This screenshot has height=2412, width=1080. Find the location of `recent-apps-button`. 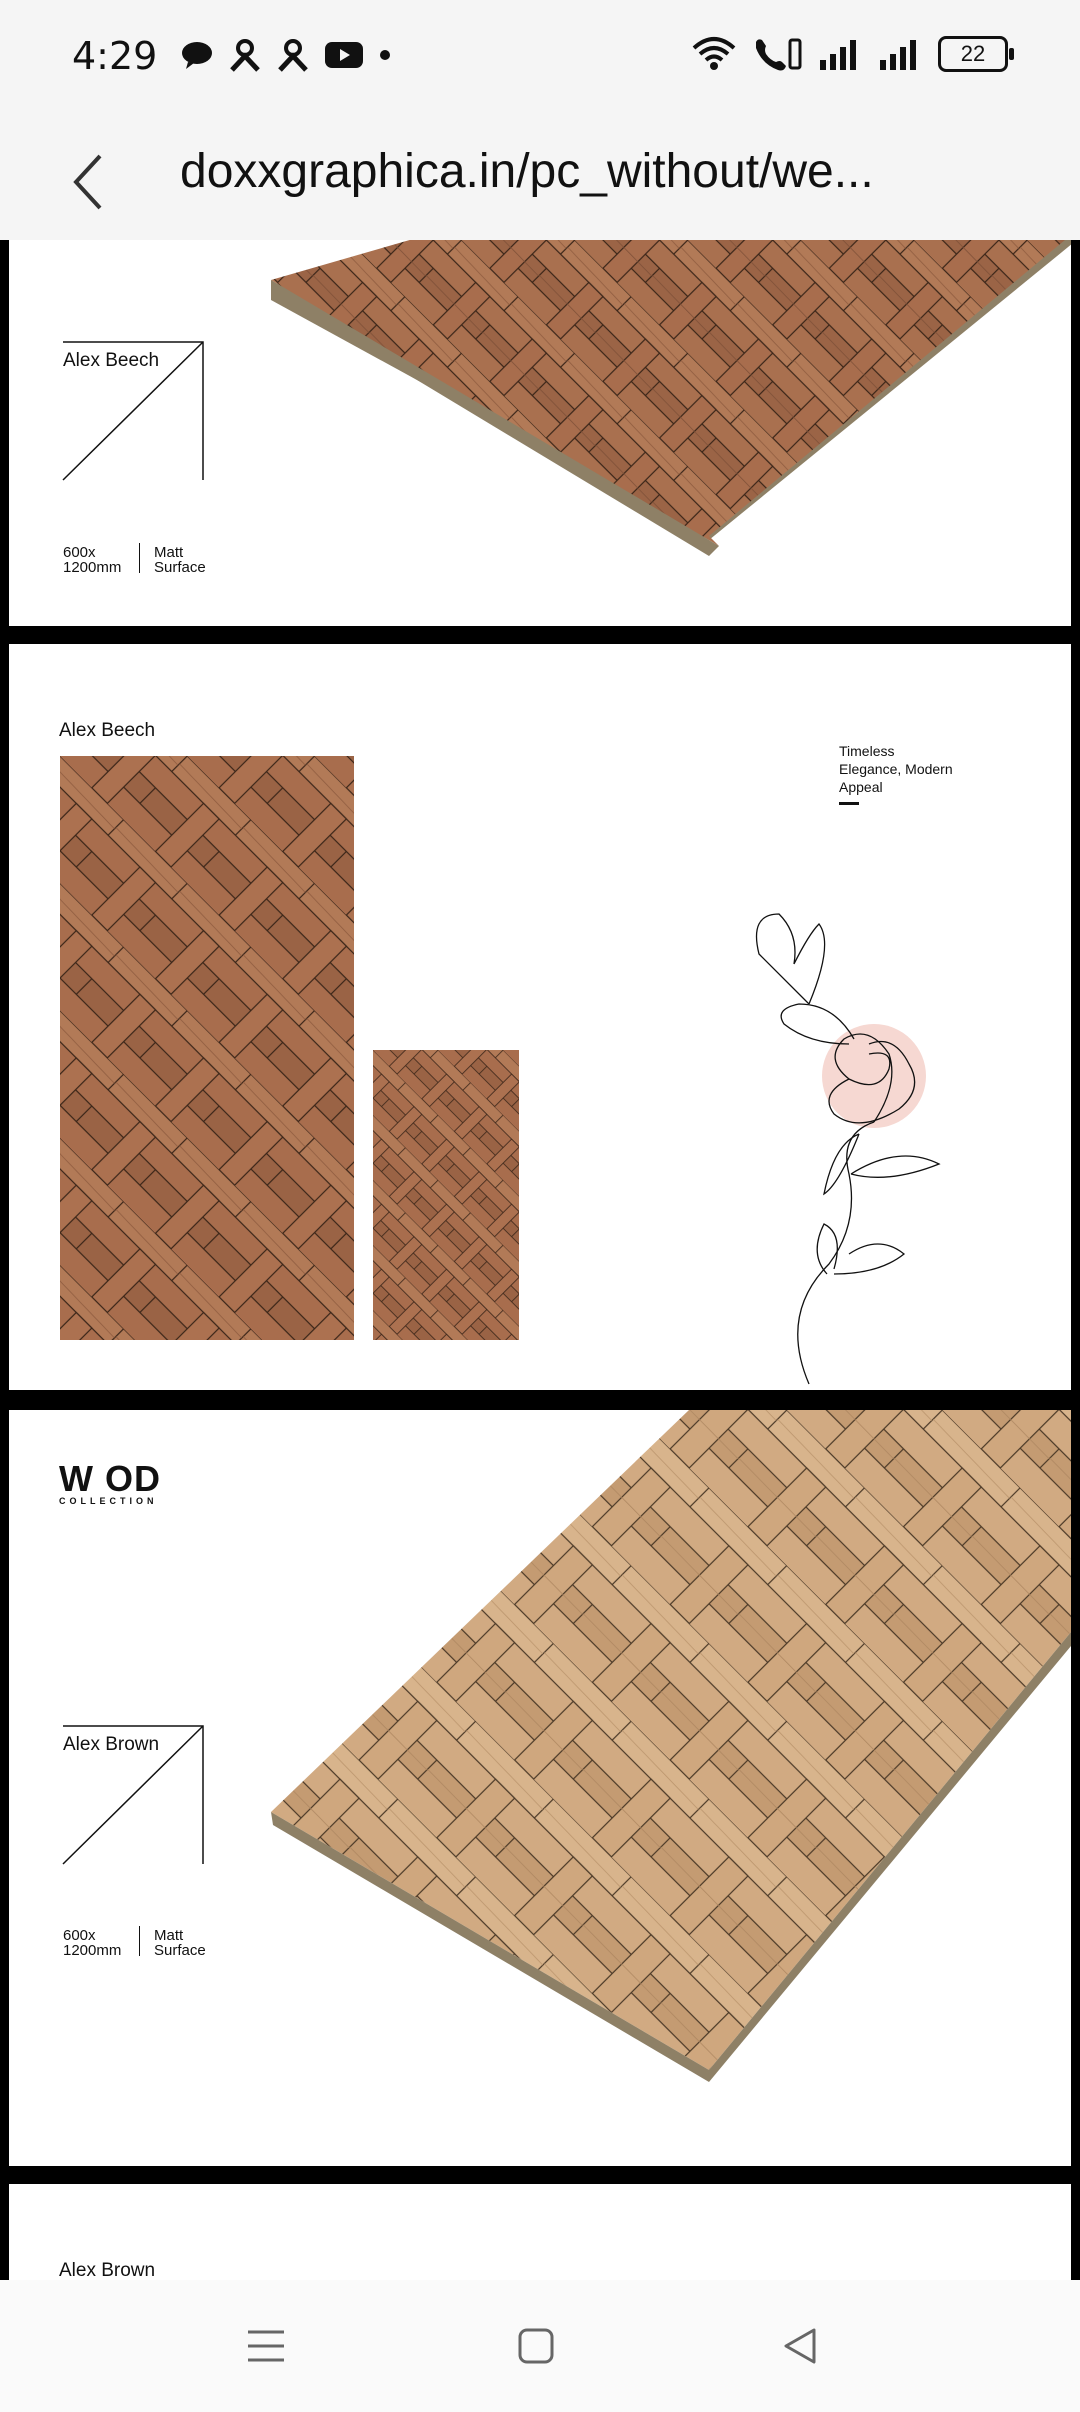

recent-apps-button is located at coordinates (266, 2346).